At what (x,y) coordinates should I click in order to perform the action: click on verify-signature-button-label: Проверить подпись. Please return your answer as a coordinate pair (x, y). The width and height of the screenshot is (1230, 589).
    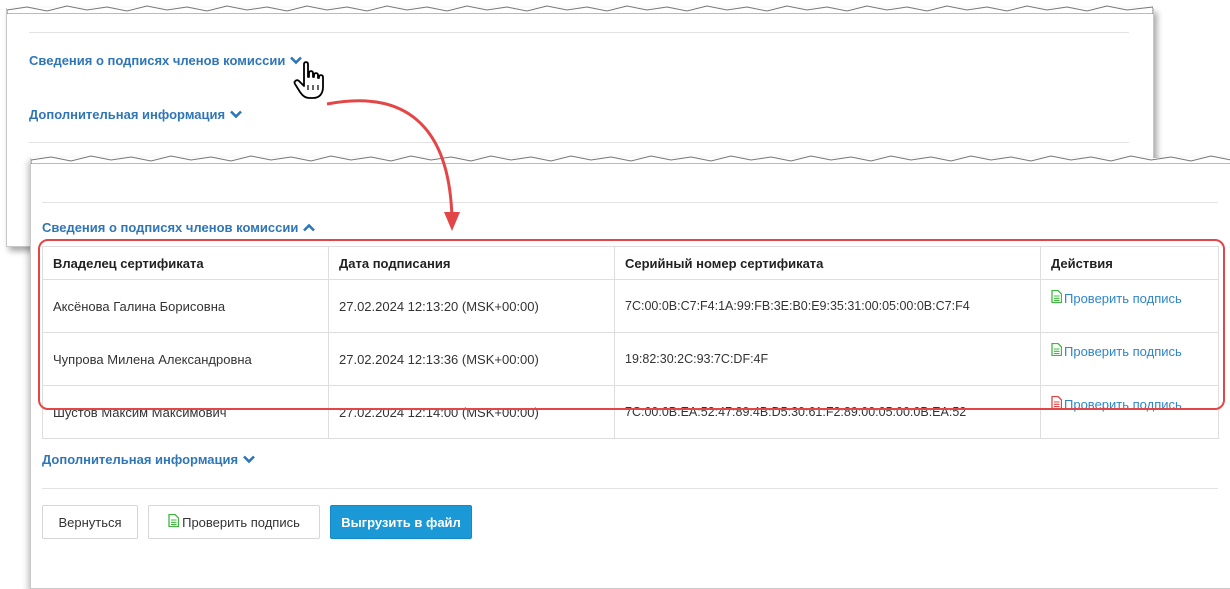
    Looking at the image, I should click on (241, 522).